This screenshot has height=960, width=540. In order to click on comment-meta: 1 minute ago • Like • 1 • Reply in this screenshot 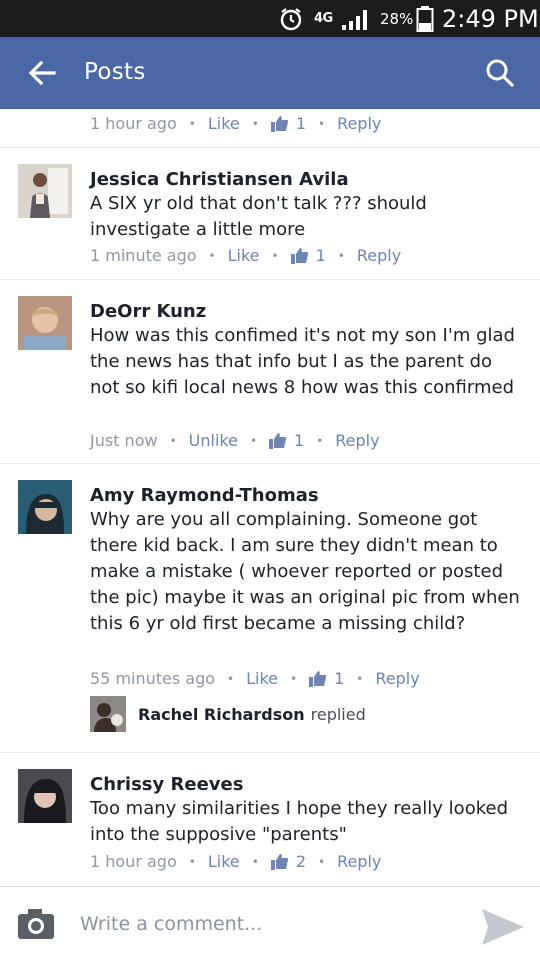, I will do `click(246, 255)`.